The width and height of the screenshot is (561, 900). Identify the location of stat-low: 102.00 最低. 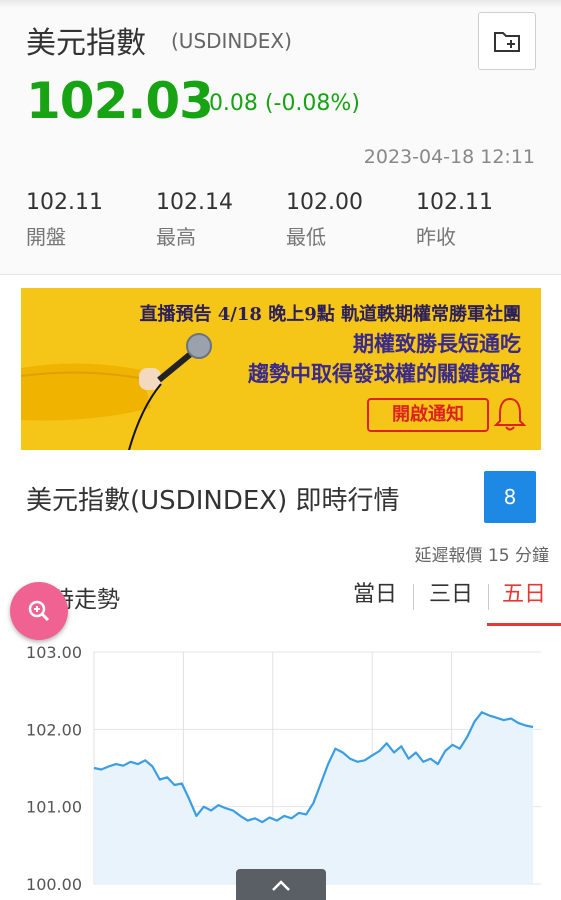
(324, 220).